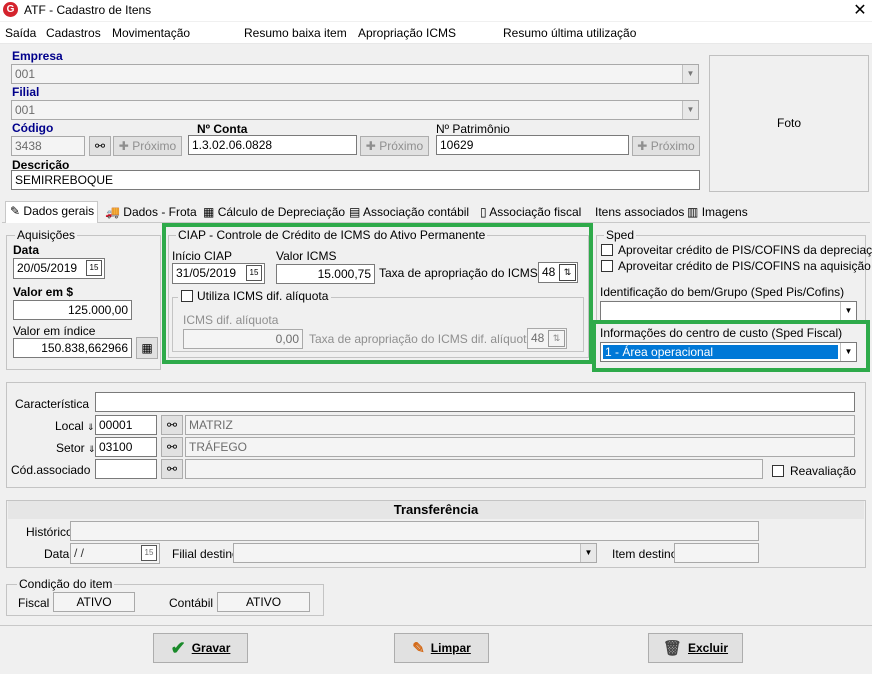 The width and height of the screenshot is (872, 674). Describe the element at coordinates (274, 213) in the screenshot. I see `tab-calculo-depreciacao: ▦ Cálculo de Depreciação` at that location.